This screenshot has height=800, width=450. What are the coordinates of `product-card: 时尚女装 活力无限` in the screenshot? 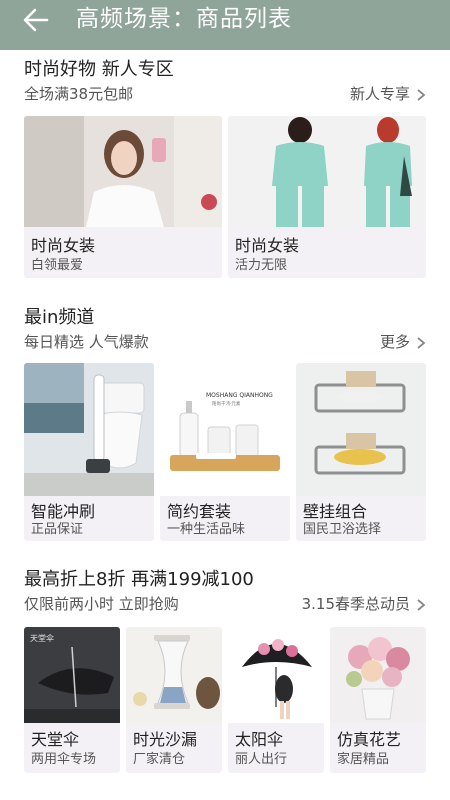 It's located at (327, 197).